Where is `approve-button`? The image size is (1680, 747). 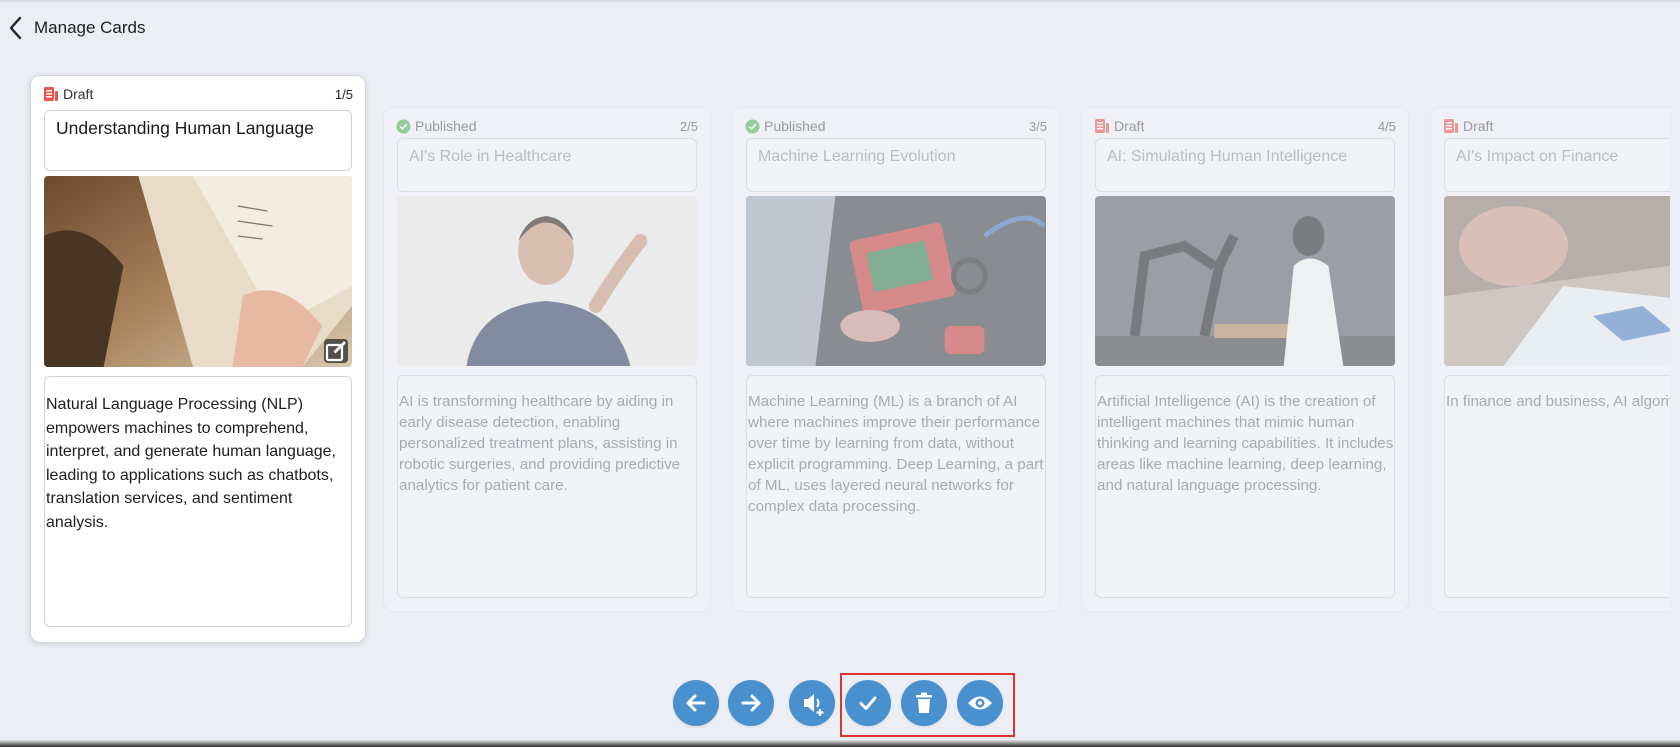 approve-button is located at coordinates (868, 703).